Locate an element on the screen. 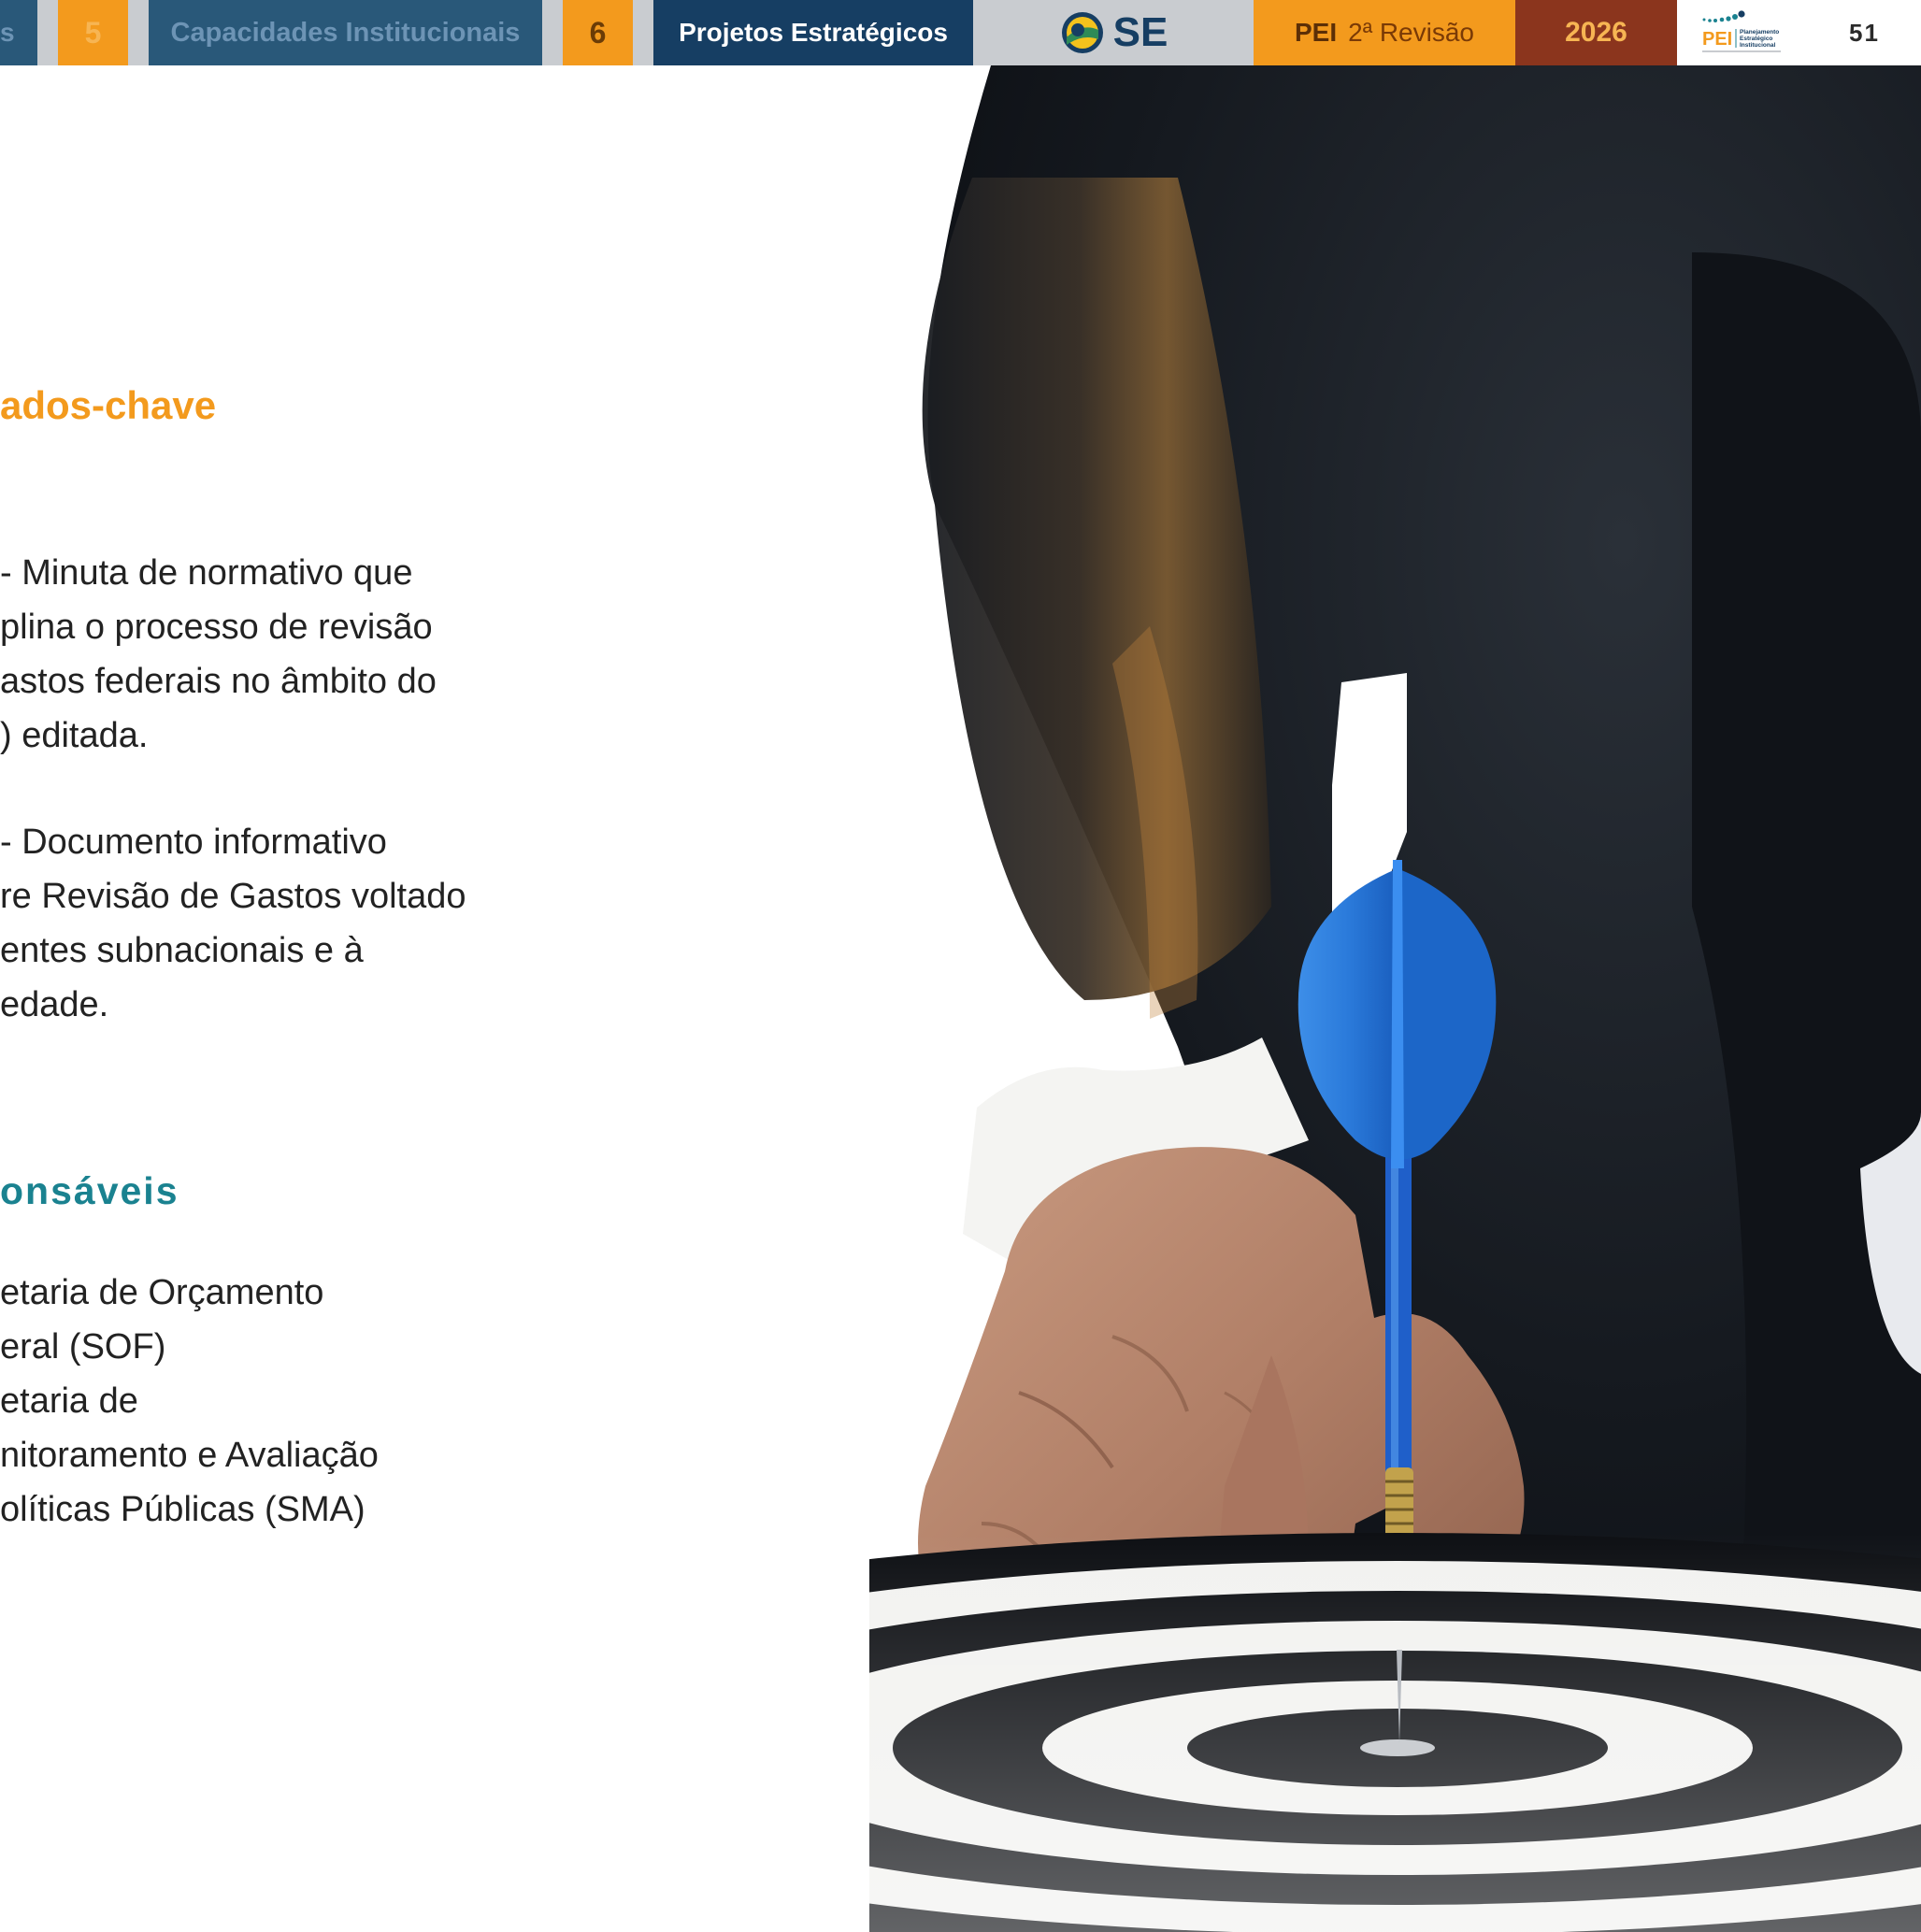 The height and width of the screenshot is (1932, 1921). responsible-line: etaria de is located at coordinates (69, 1401).